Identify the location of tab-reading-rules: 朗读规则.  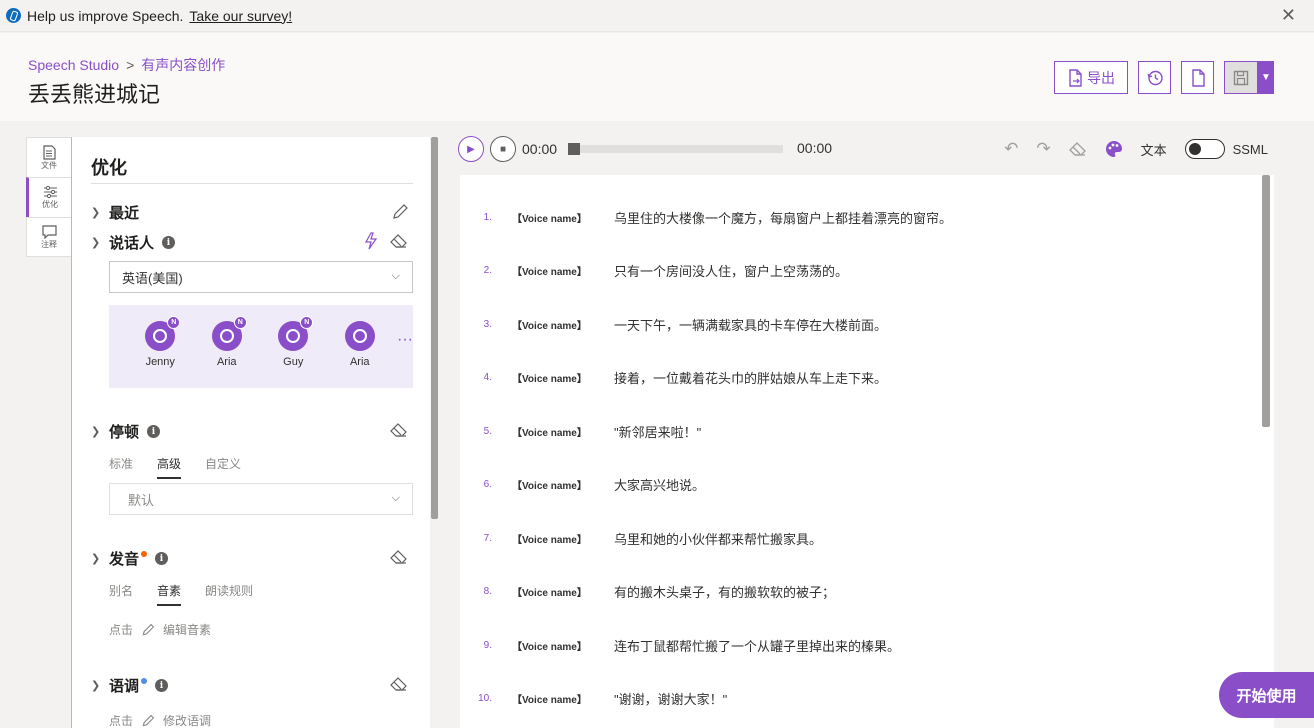
(229, 594).